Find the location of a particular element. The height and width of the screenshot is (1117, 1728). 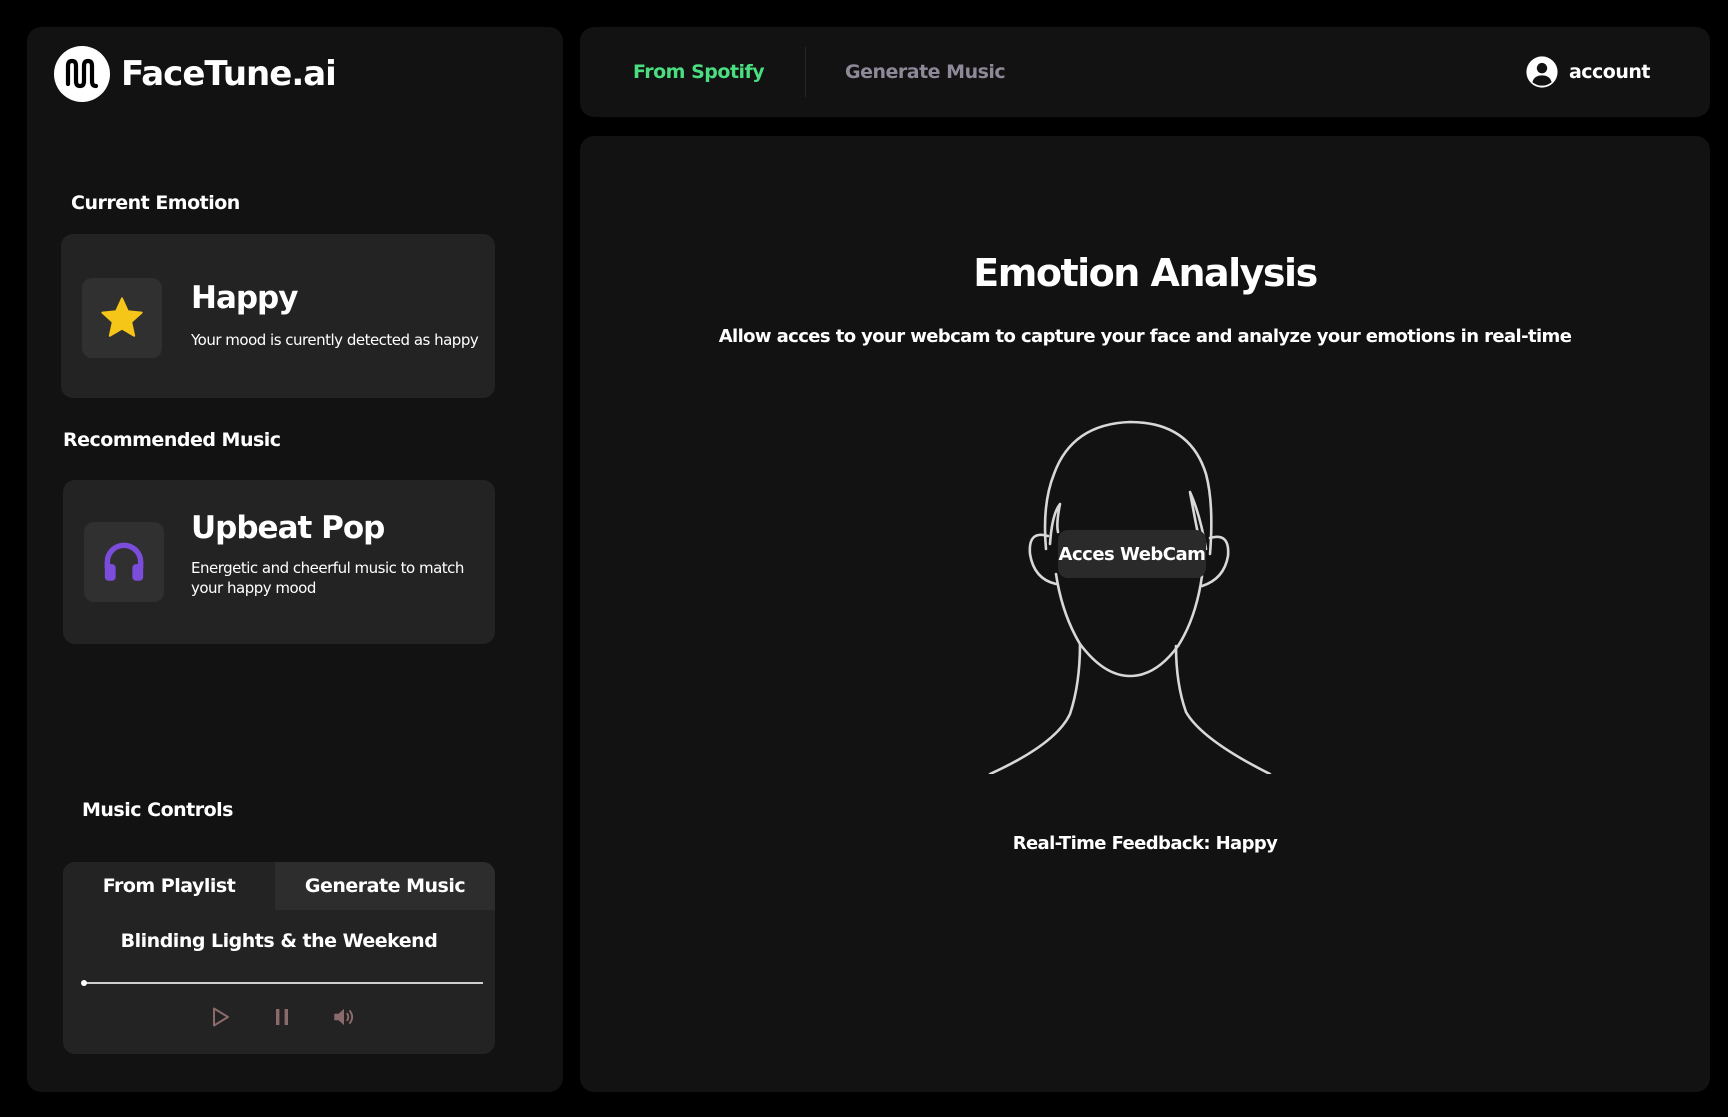

play-button is located at coordinates (220, 1017).